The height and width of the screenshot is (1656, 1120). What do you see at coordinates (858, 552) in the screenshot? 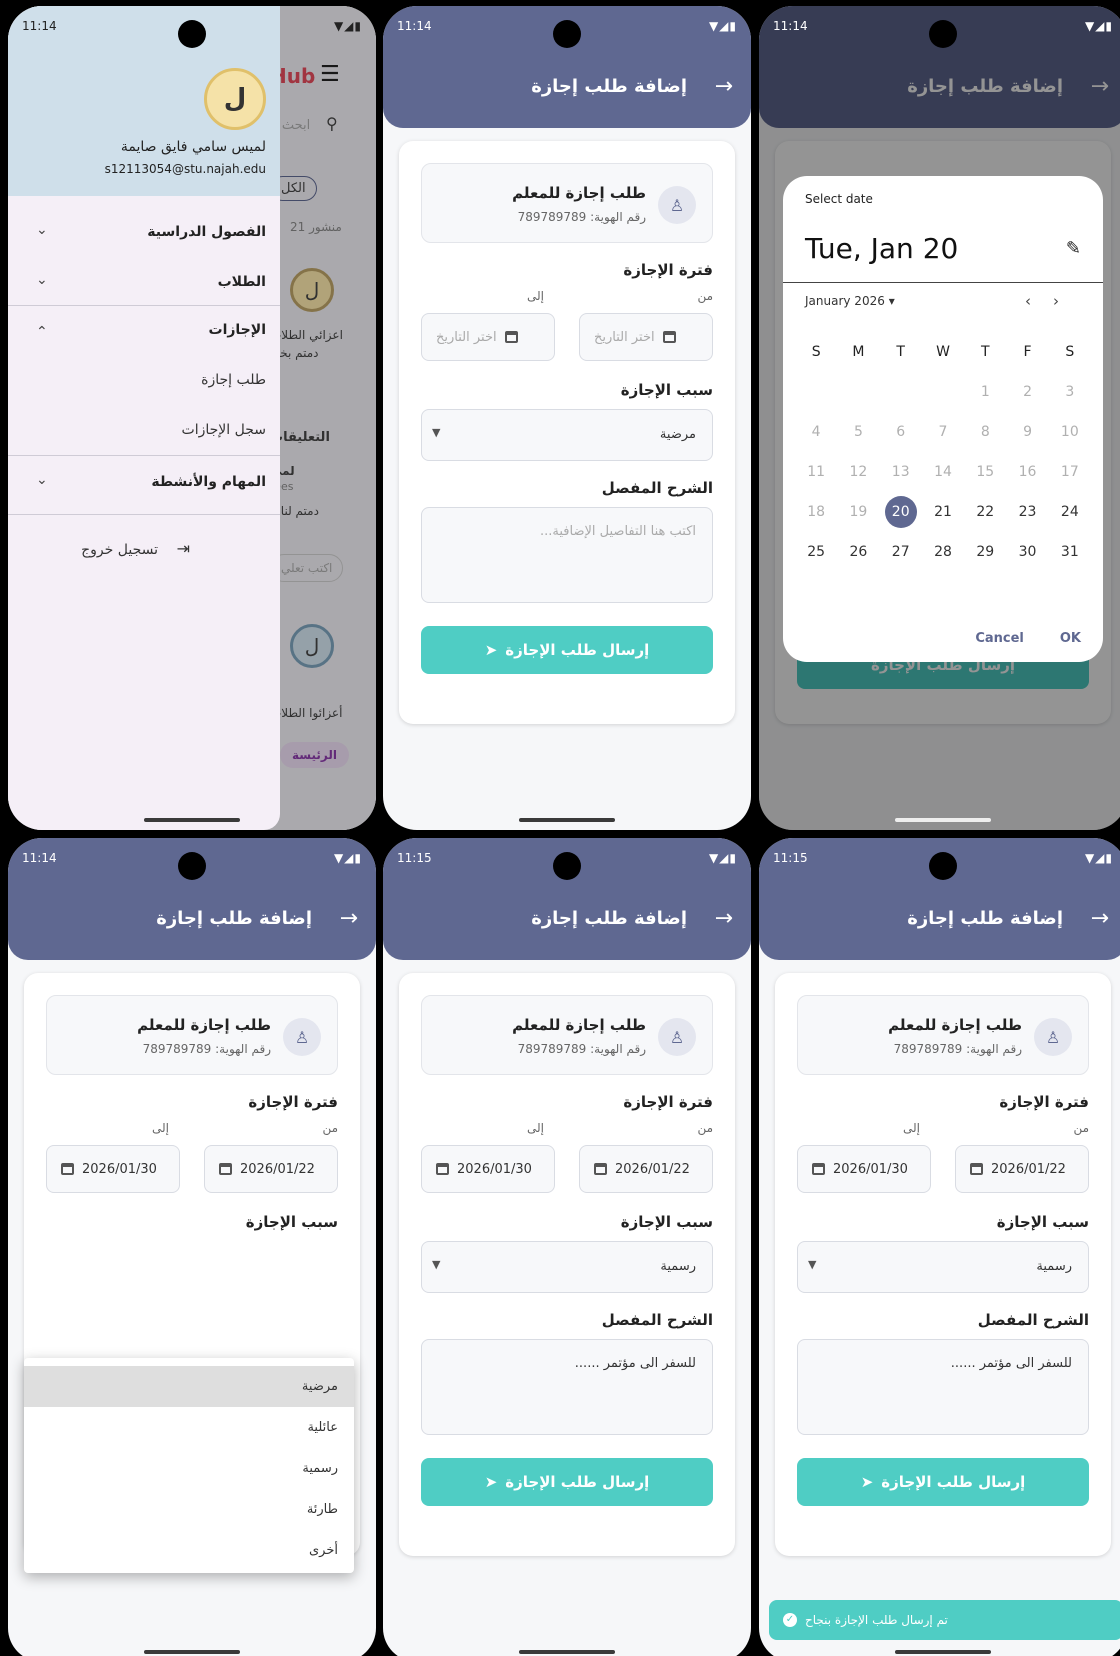
I see `calendar-day: 26` at bounding box center [858, 552].